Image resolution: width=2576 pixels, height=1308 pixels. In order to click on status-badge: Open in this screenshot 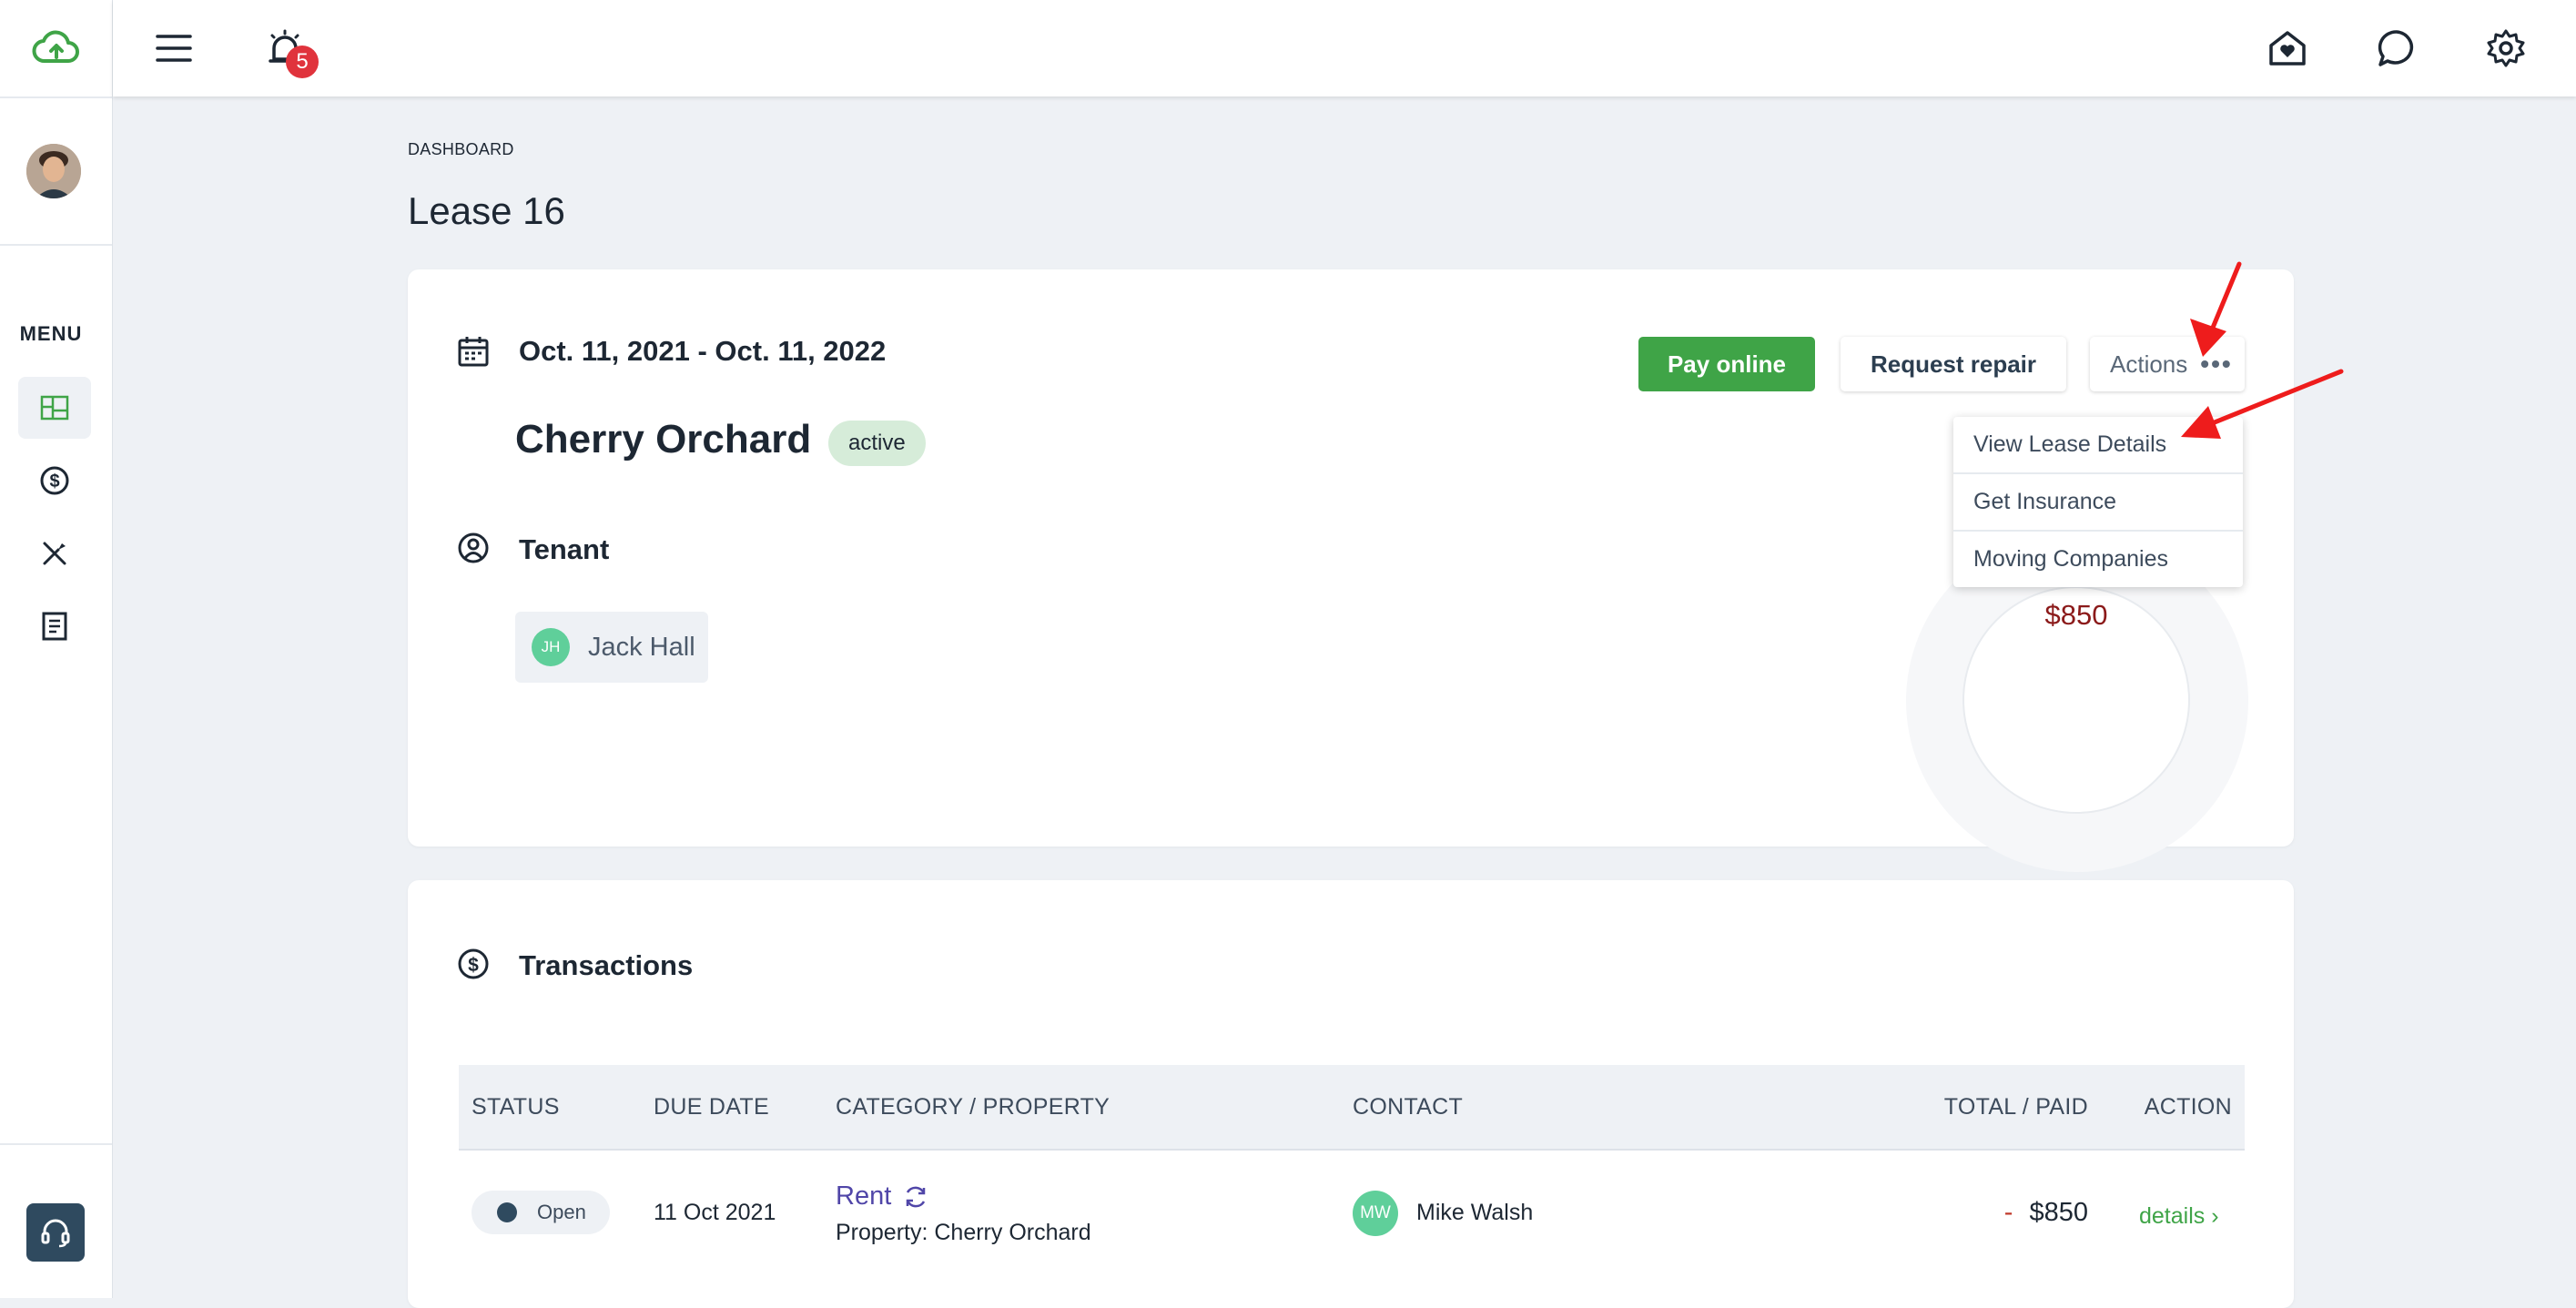, I will do `click(541, 1212)`.